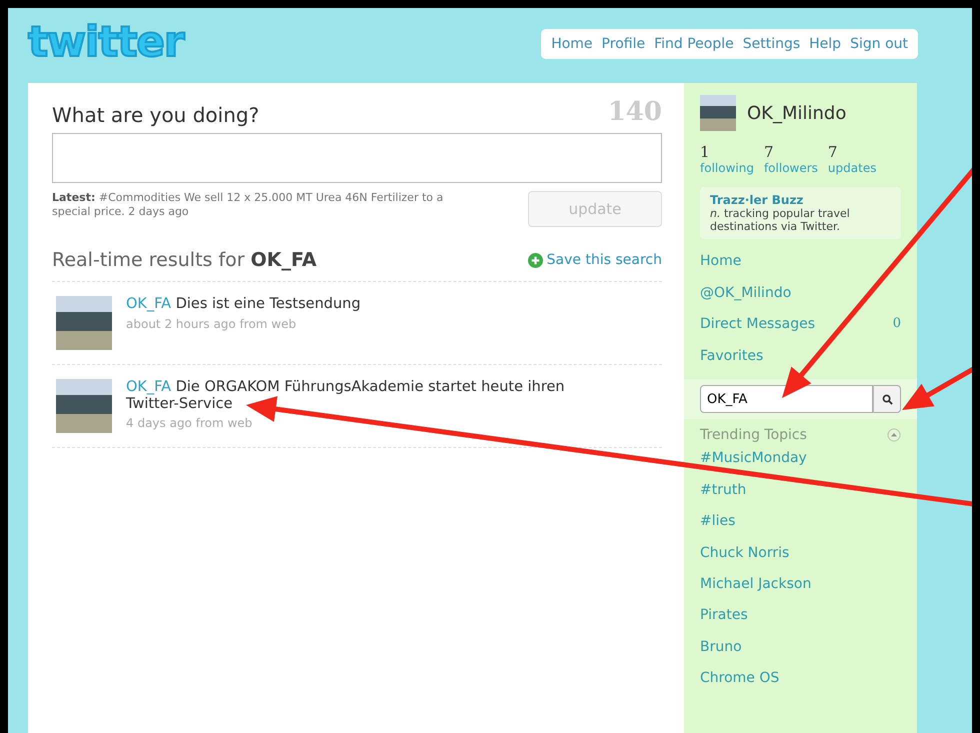 The image size is (980, 733). I want to click on search-button, so click(887, 399).